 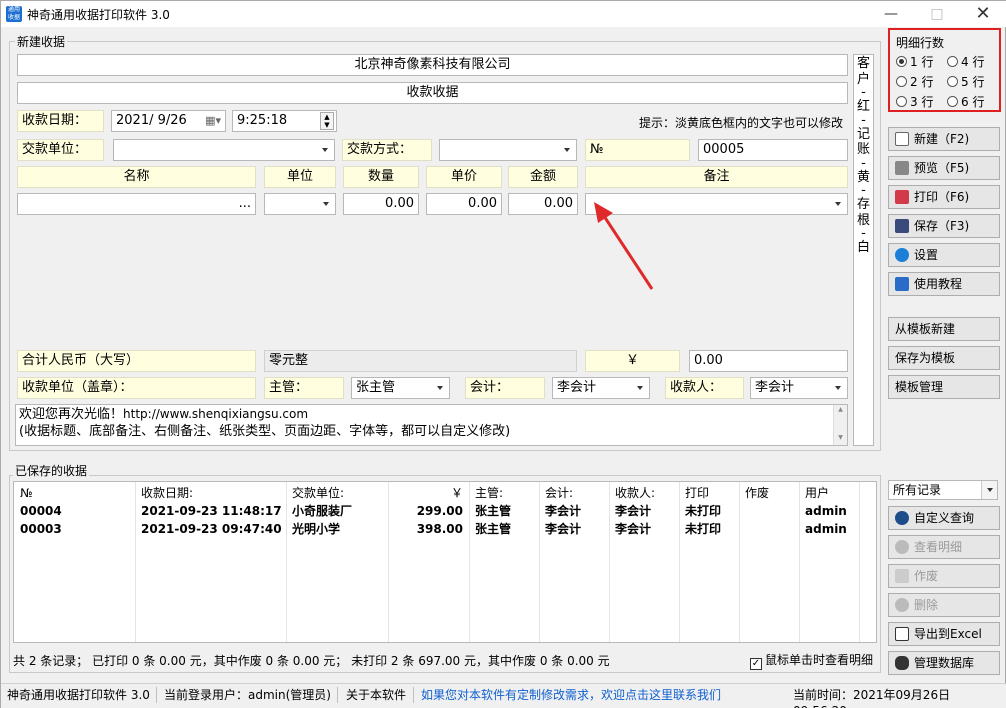 What do you see at coordinates (304, 388) in the screenshot?
I see `supervisor-label: 主管：` at bounding box center [304, 388].